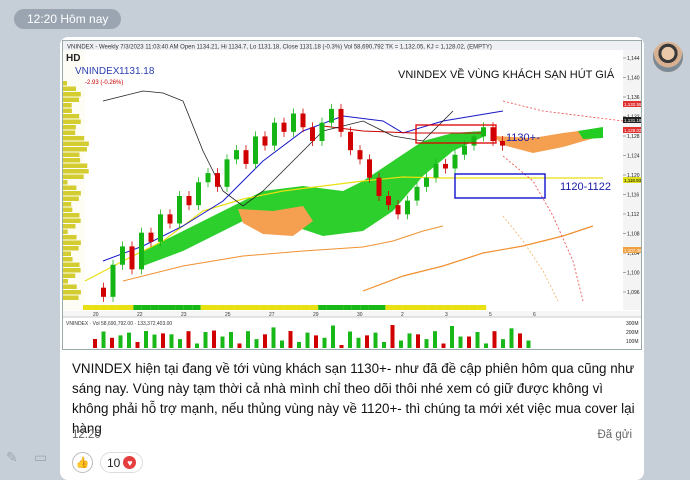  Describe the element at coordinates (633, 79) in the screenshot. I see `y-tick-label: 1,140` at that location.